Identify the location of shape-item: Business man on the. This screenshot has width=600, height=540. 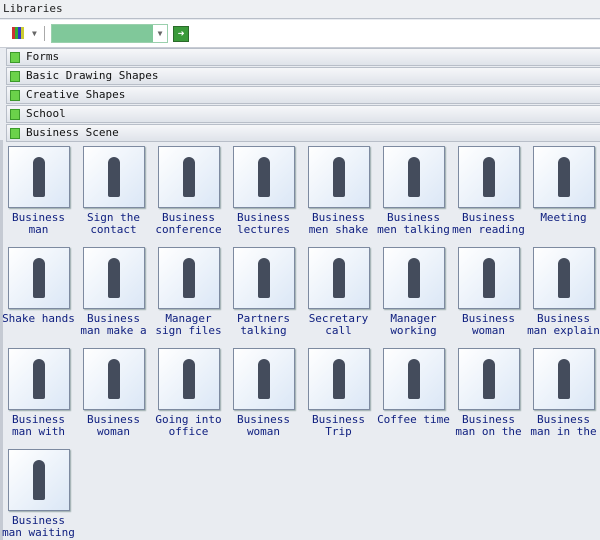
(488, 393).